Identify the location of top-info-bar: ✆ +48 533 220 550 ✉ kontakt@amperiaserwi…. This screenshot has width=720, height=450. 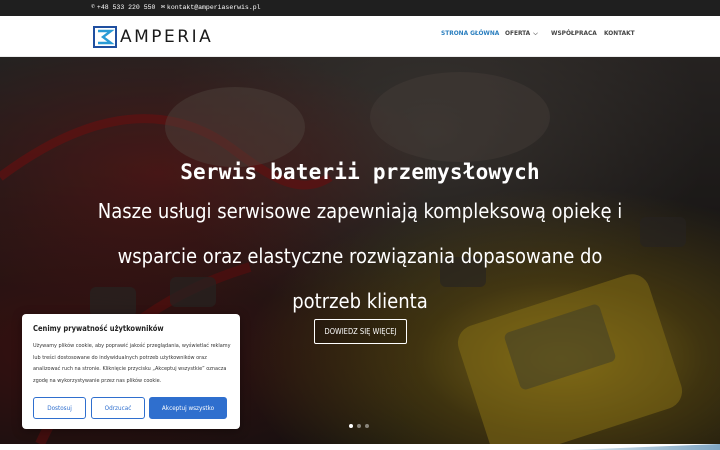
(360, 8).